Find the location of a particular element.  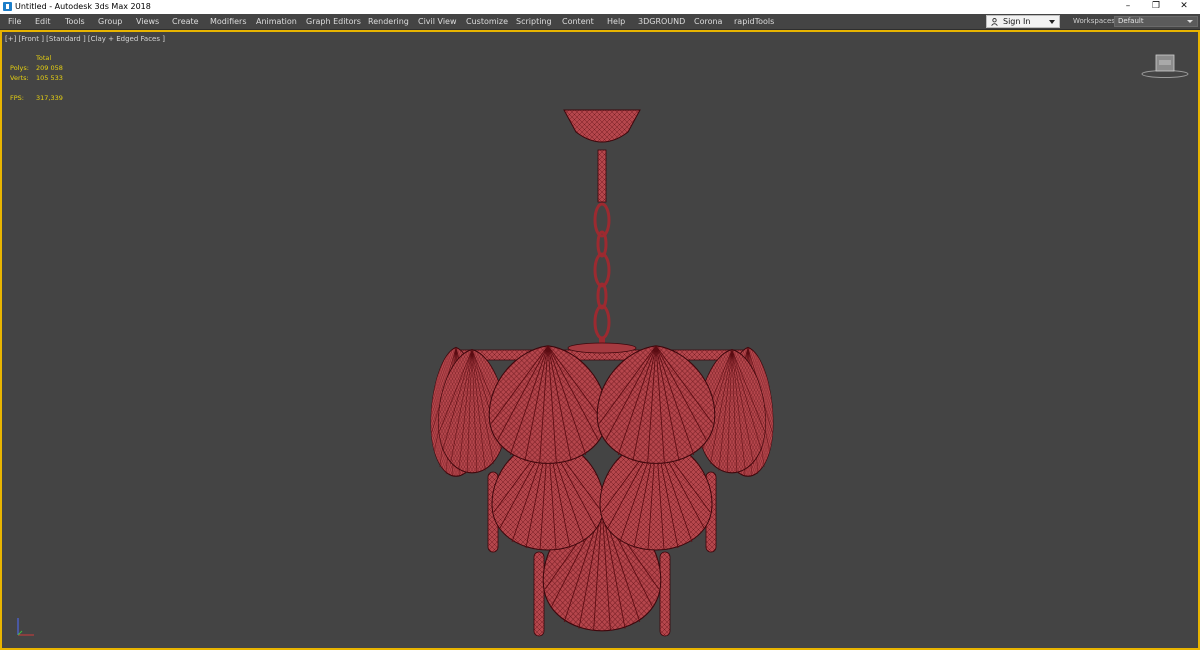

workspaces-label: Workspaces: is located at coordinates (1095, 21).